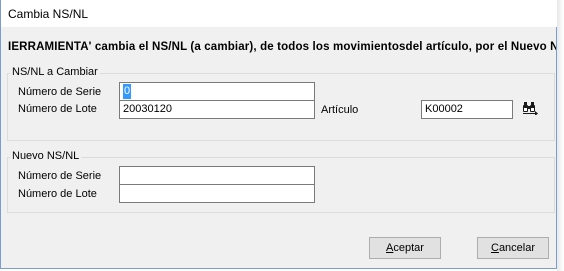 The width and height of the screenshot is (564, 271). What do you see at coordinates (57, 109) in the screenshot?
I see `lote-label: Número de Lote` at bounding box center [57, 109].